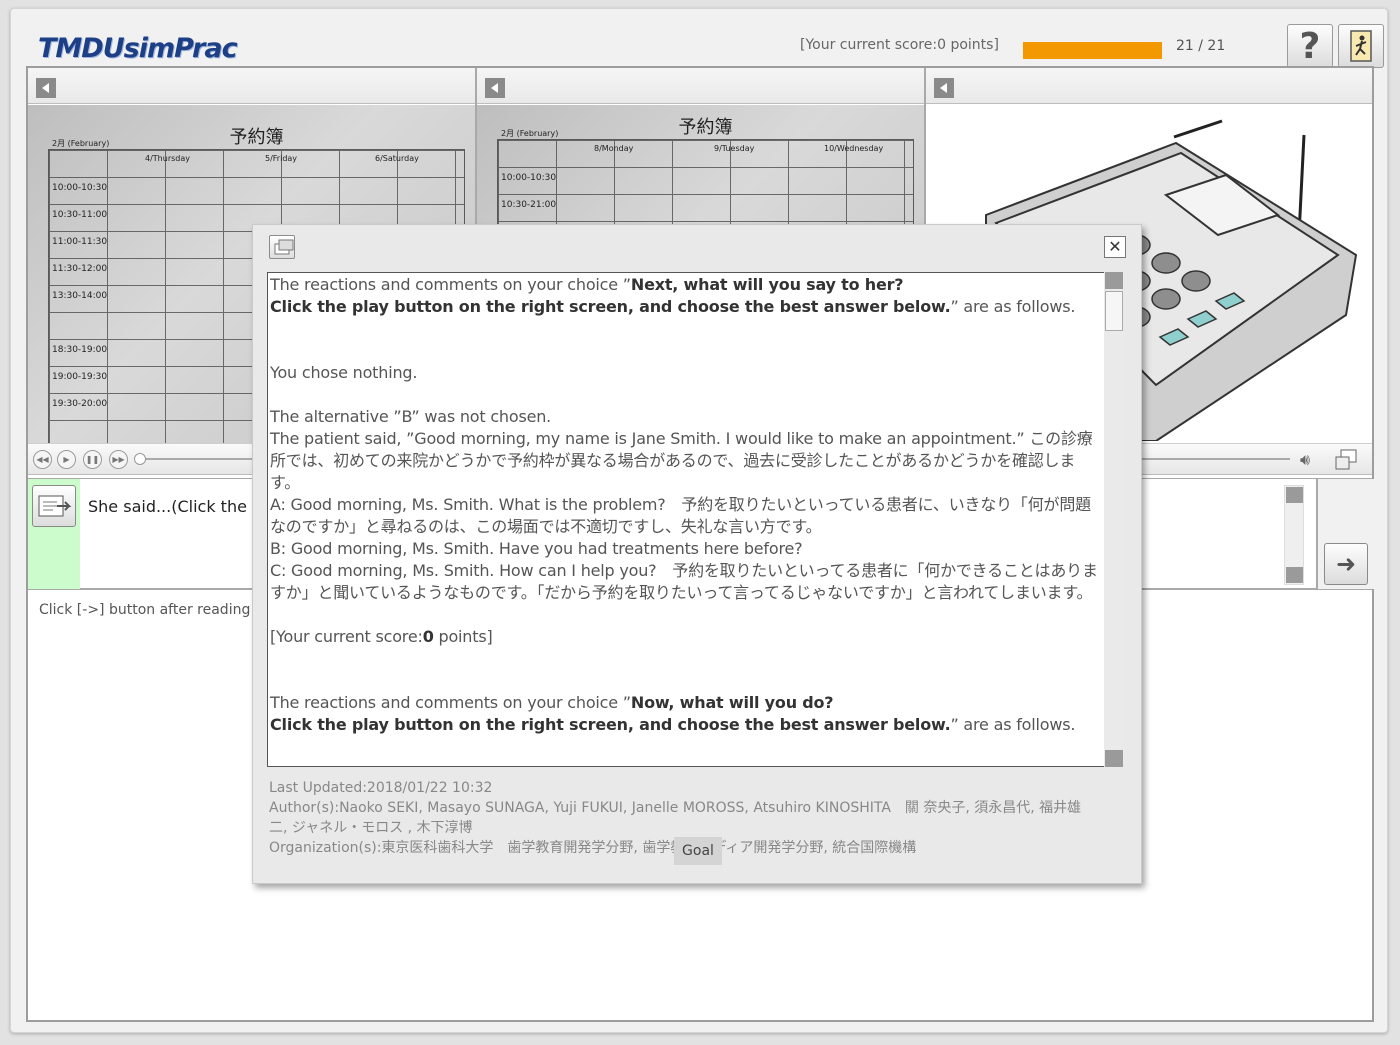 The image size is (1400, 1045). Describe the element at coordinates (42, 459) in the screenshot. I see `rewind-button: ◀◀` at that location.